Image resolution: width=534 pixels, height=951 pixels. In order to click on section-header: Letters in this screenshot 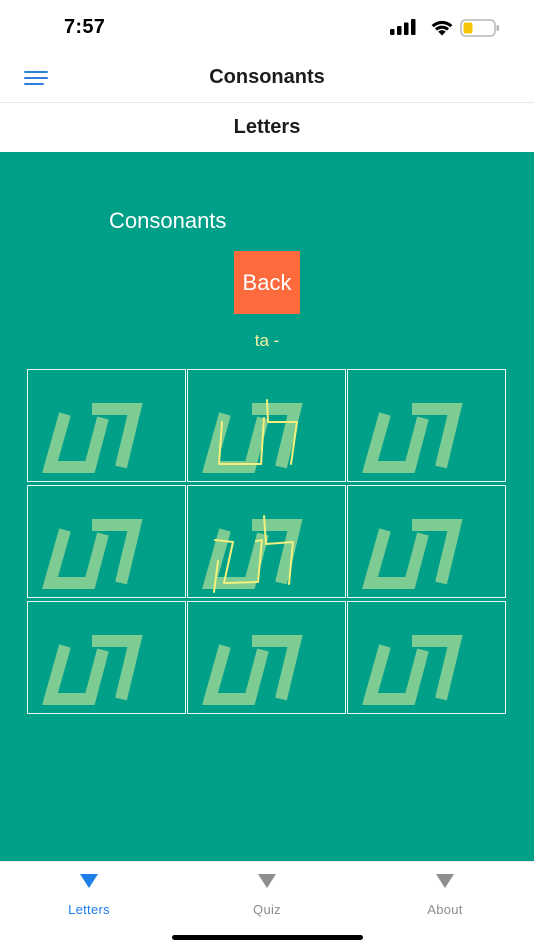, I will do `click(267, 127)`.